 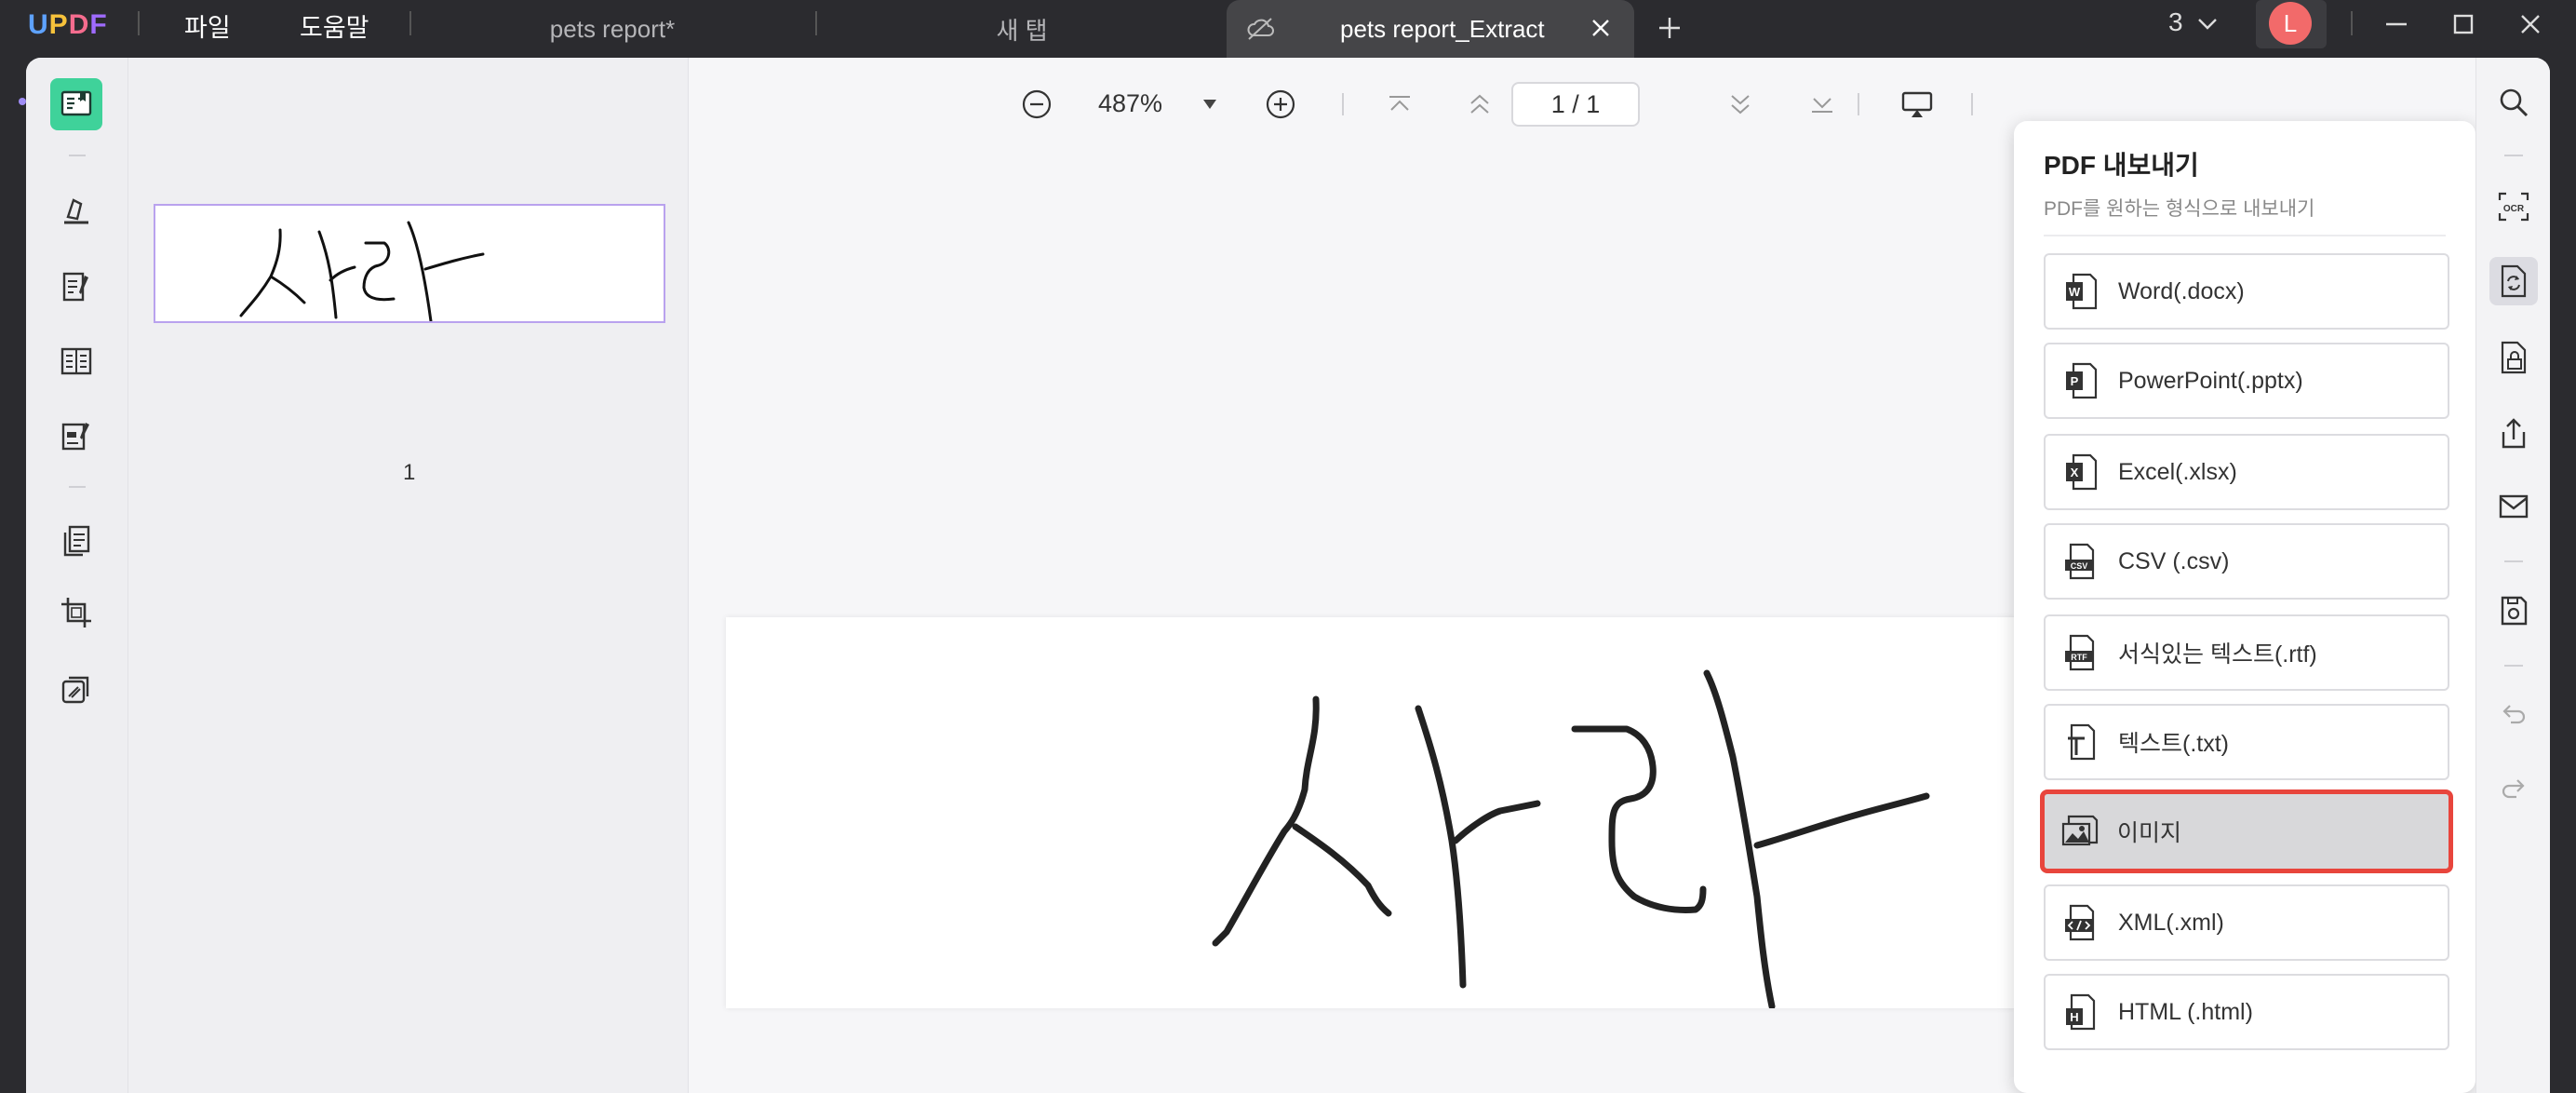 I want to click on comment-tool-button, so click(x=76, y=210).